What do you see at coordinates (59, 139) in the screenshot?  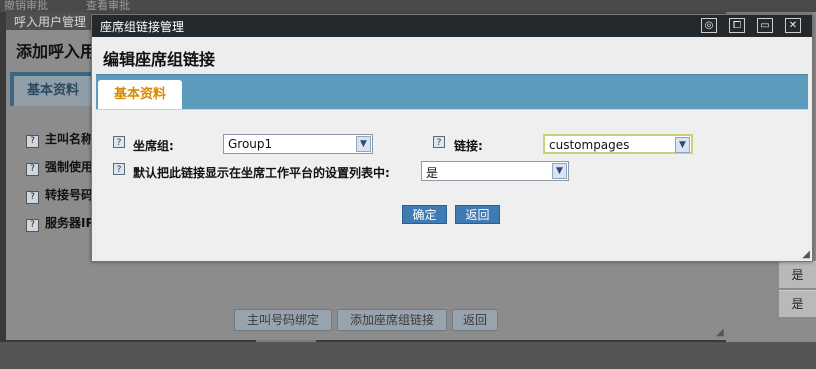 I see `outer-field-caller-name: ? 主叫名称` at bounding box center [59, 139].